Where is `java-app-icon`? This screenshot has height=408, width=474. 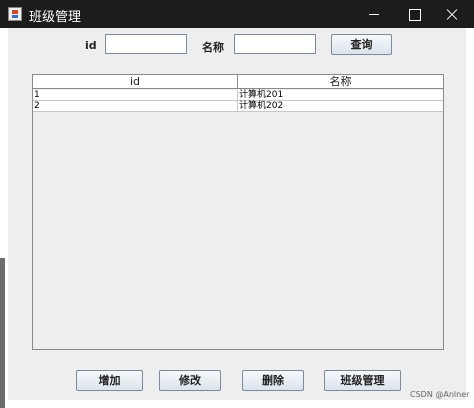
java-app-icon is located at coordinates (15, 14).